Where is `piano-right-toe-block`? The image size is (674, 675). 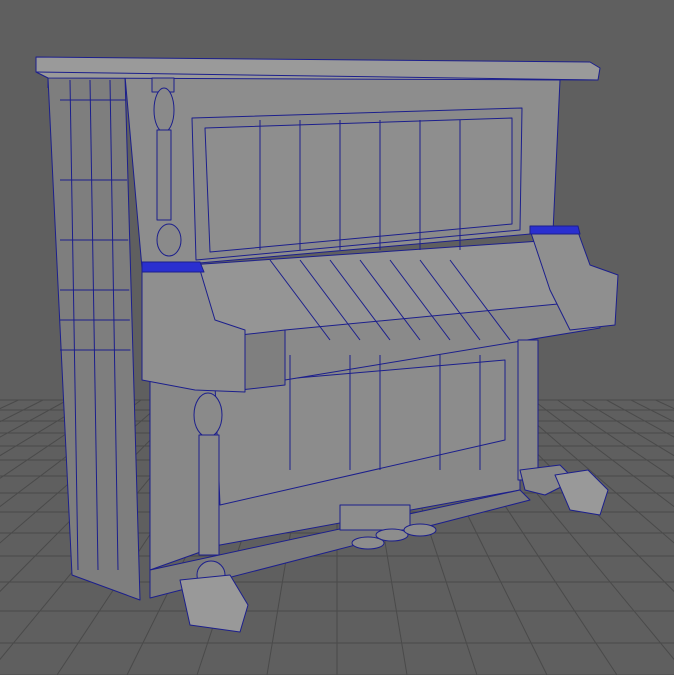 piano-right-toe-block is located at coordinates (581, 492).